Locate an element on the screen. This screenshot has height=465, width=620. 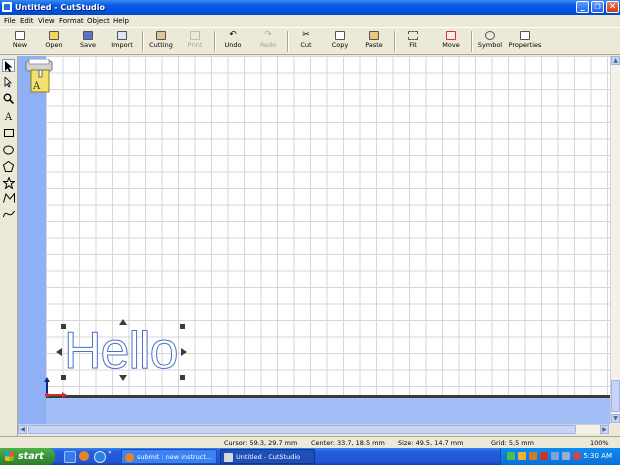
save-icon is located at coordinates (88, 35).